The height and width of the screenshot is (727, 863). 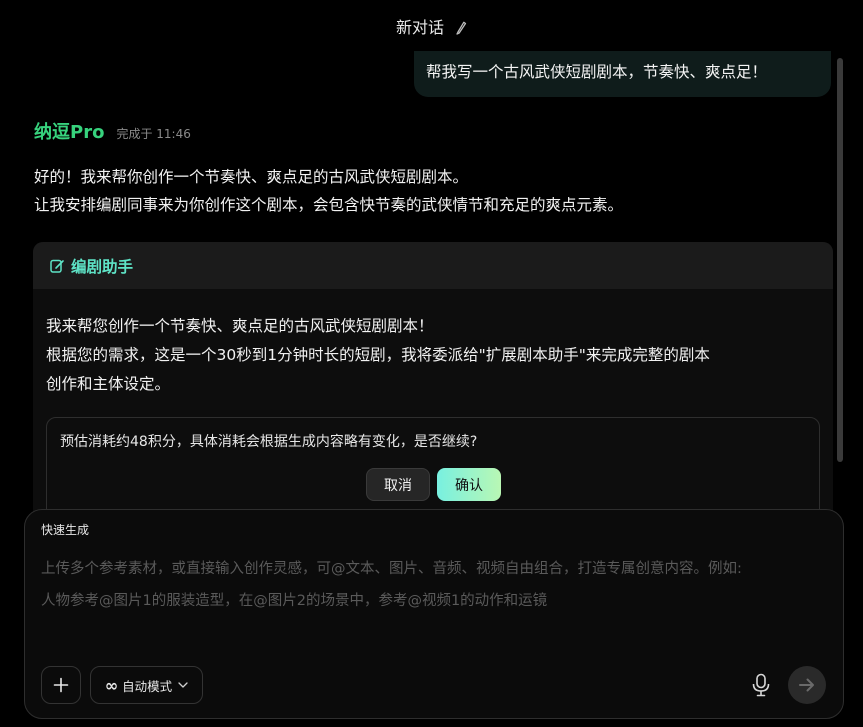 What do you see at coordinates (251, 177) in the screenshot?
I see `bot-message-line: 好的！我来帮你创作一个节奏快、爽点足的古风武侠短剧剧本。` at bounding box center [251, 177].